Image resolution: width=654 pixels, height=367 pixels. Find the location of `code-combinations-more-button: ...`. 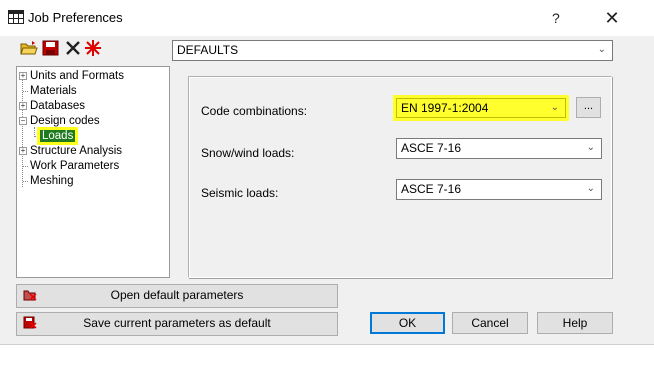

code-combinations-more-button: ... is located at coordinates (588, 107).